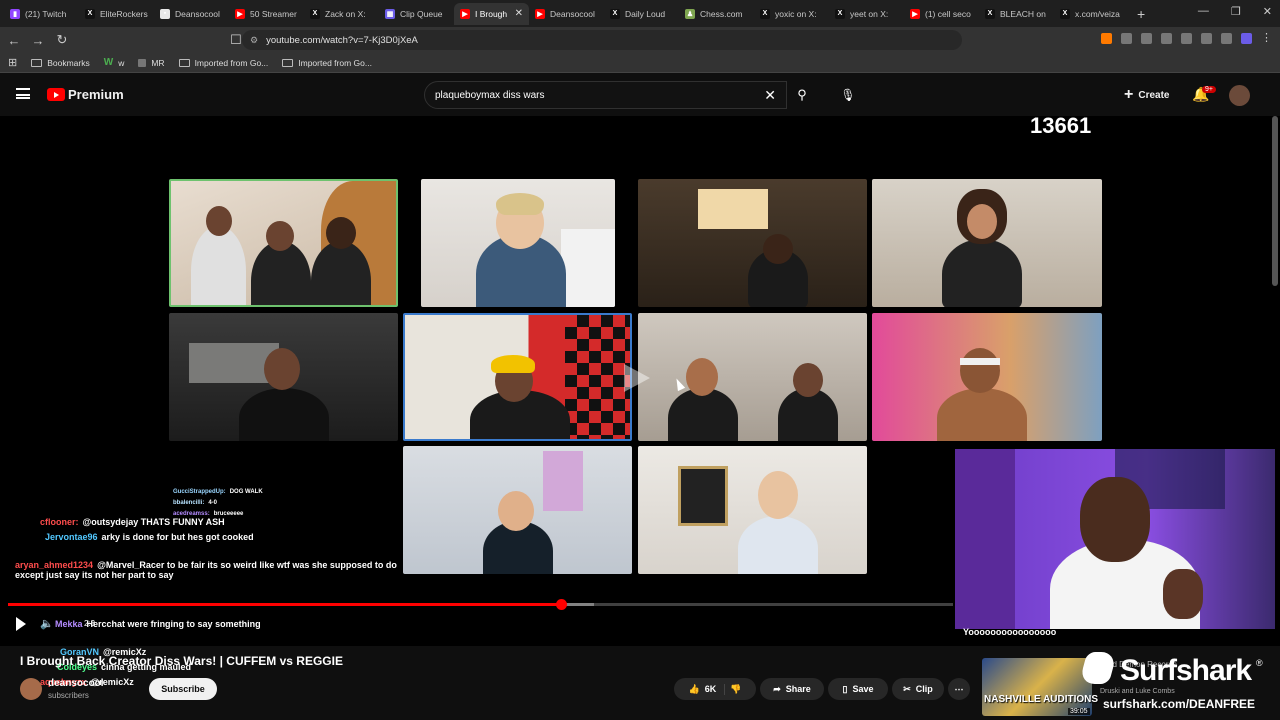 The image size is (1280, 720). What do you see at coordinates (195, 503) in the screenshot?
I see `chat-message: bbalencilli: 4-0` at bounding box center [195, 503].